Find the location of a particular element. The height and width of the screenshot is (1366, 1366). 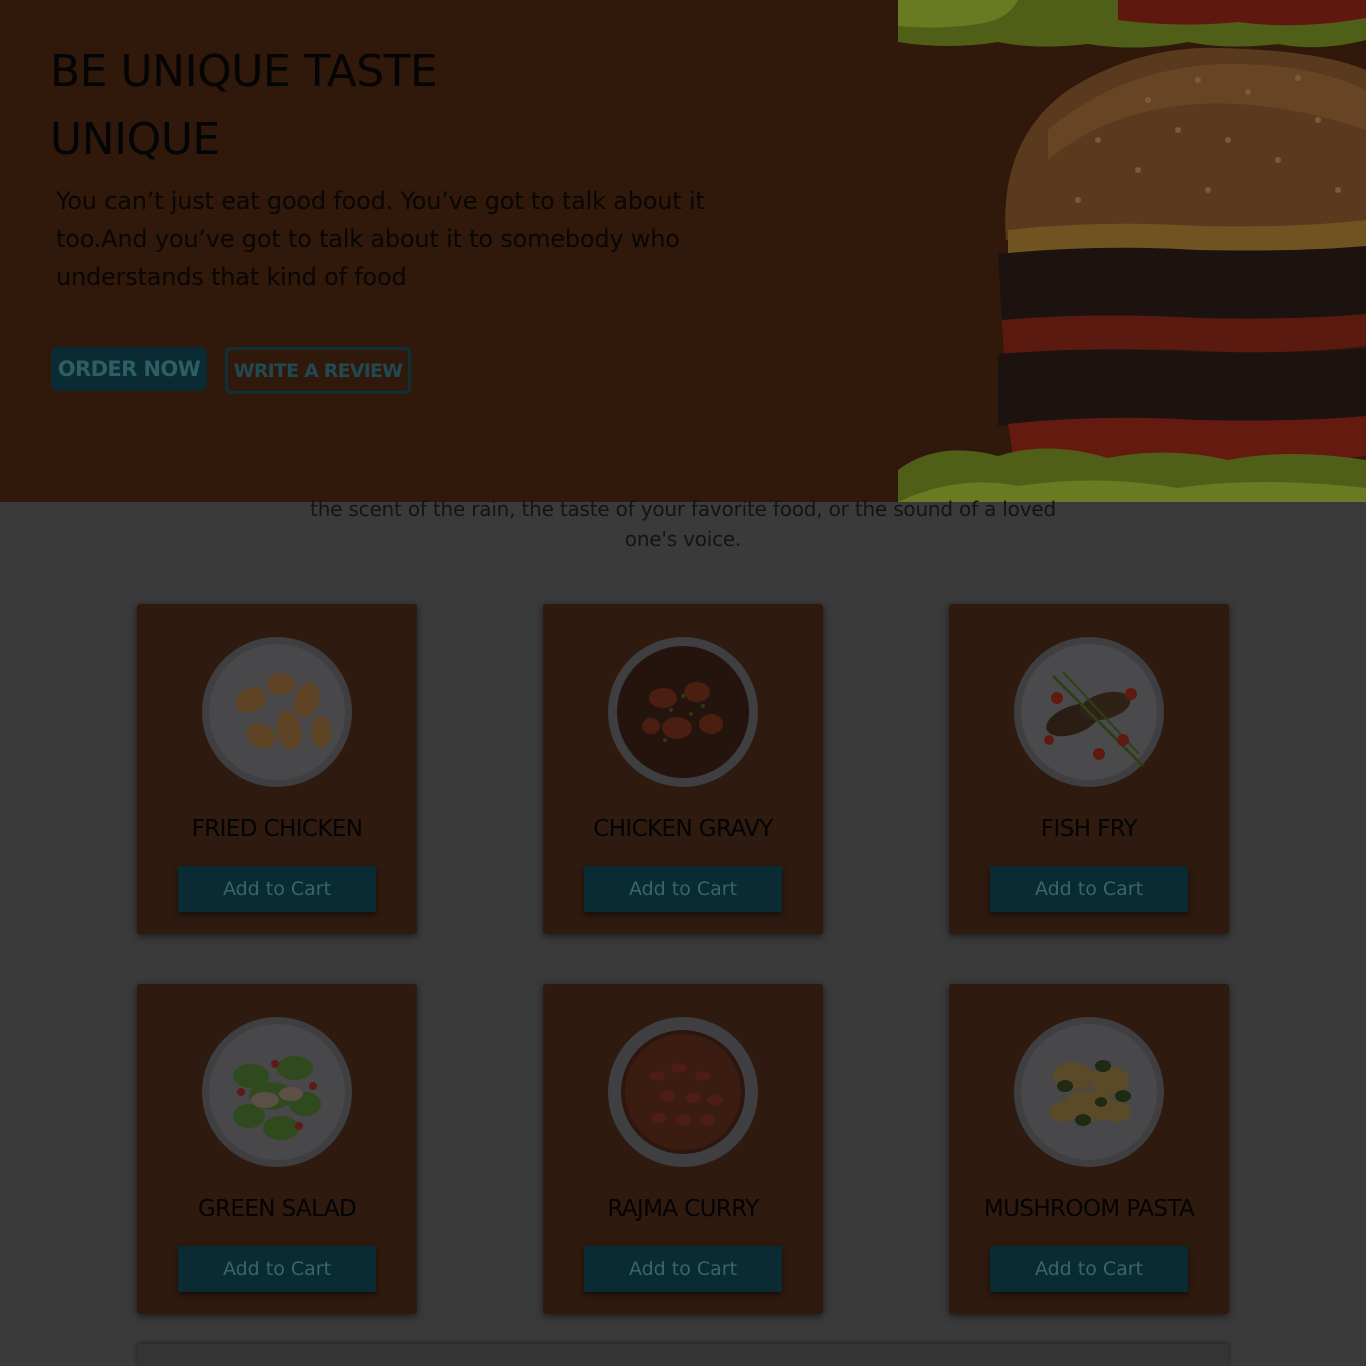

fried-chicken-image is located at coordinates (277, 712).